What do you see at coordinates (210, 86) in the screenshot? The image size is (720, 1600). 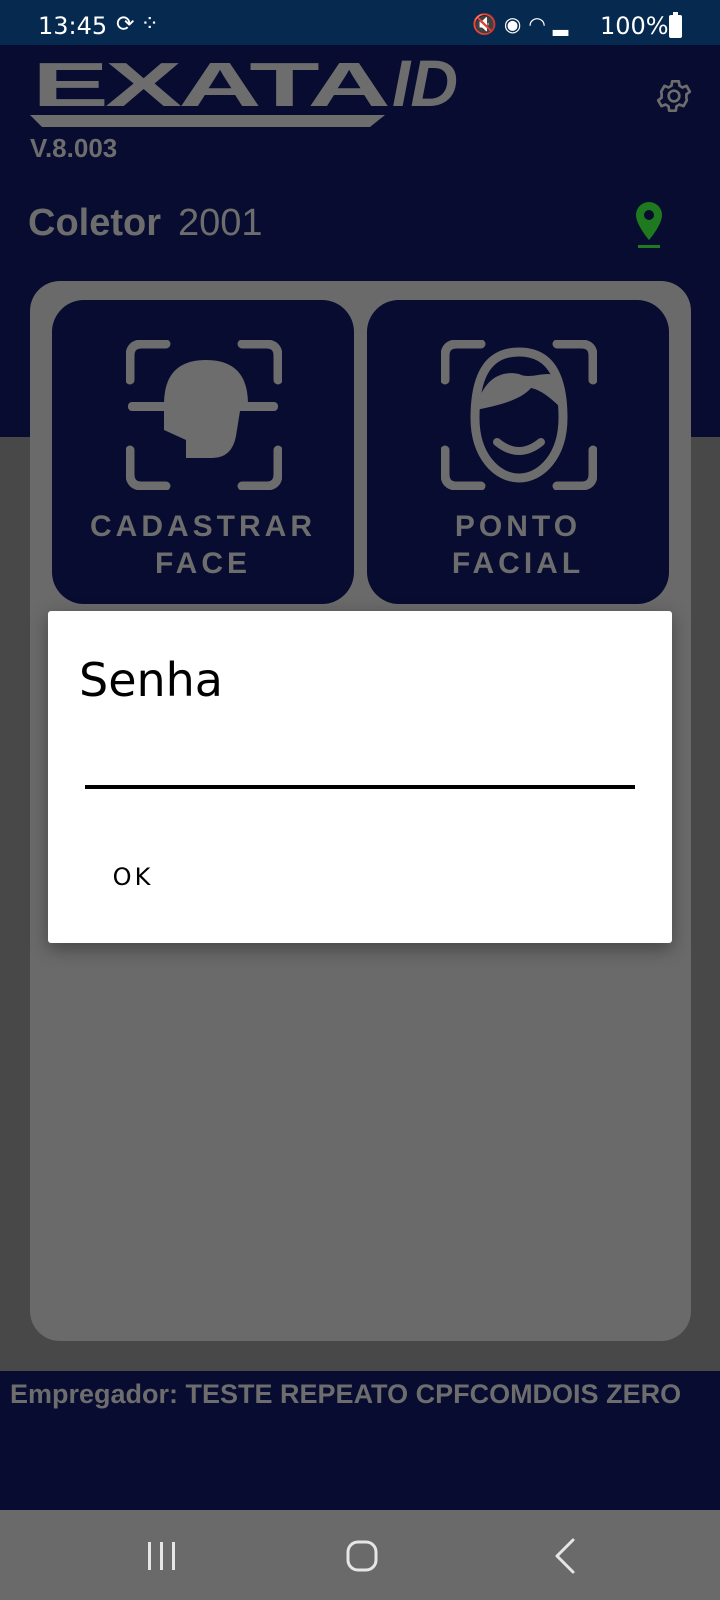 I see `svg-text: EXATA` at bounding box center [210, 86].